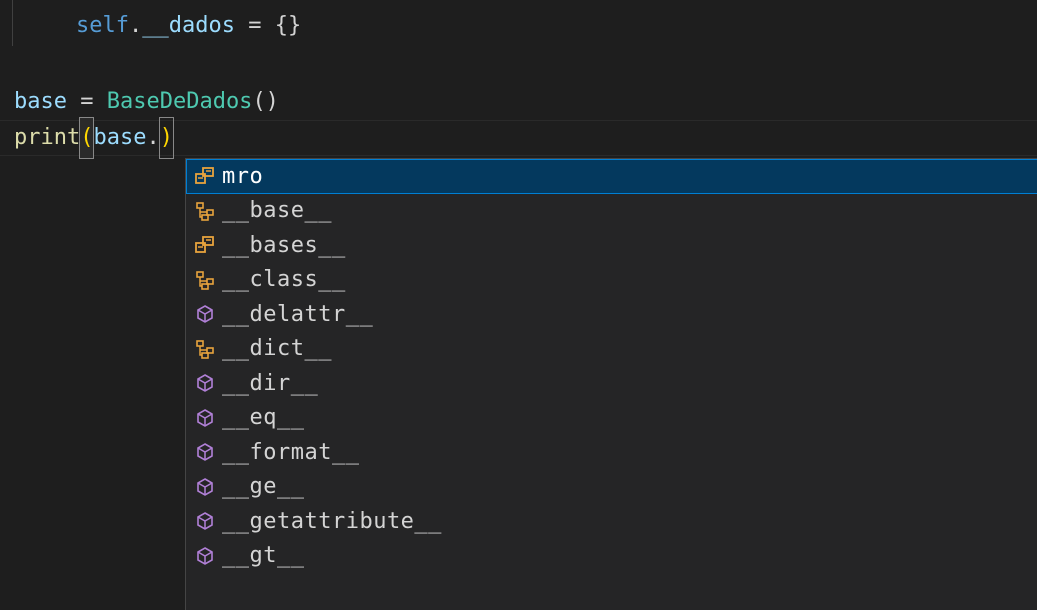 The image size is (1037, 610). I want to click on code-line-self-dados: self.__dados = {}, so click(188, 26).